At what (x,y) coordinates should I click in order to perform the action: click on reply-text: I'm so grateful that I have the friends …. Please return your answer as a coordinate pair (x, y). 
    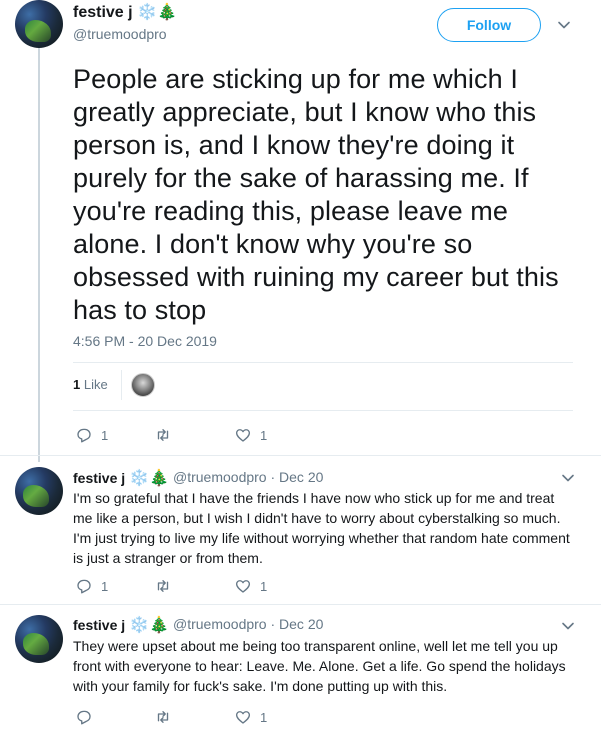
    Looking at the image, I should click on (321, 528).